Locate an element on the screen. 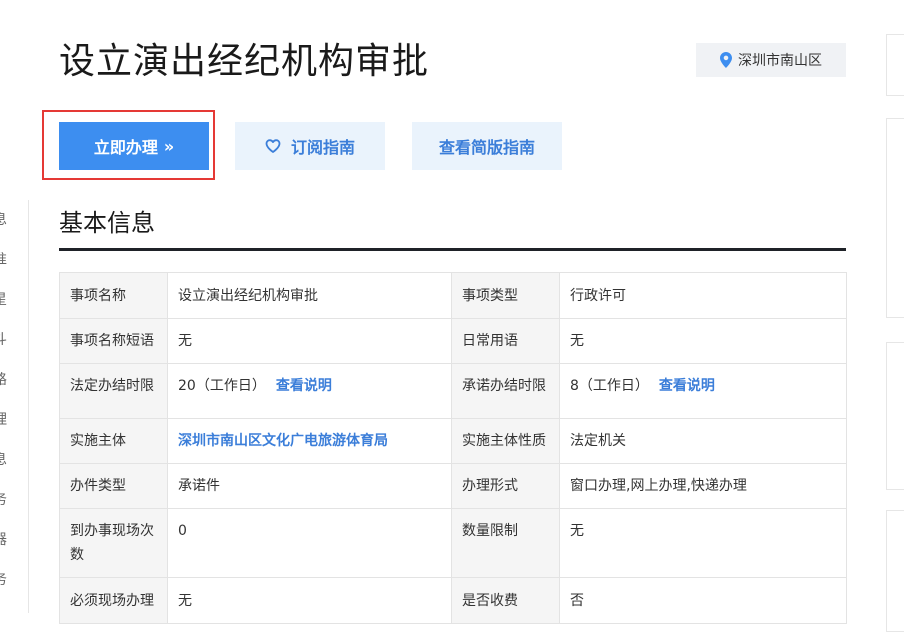  section-title: 基本信息 is located at coordinates (107, 223).